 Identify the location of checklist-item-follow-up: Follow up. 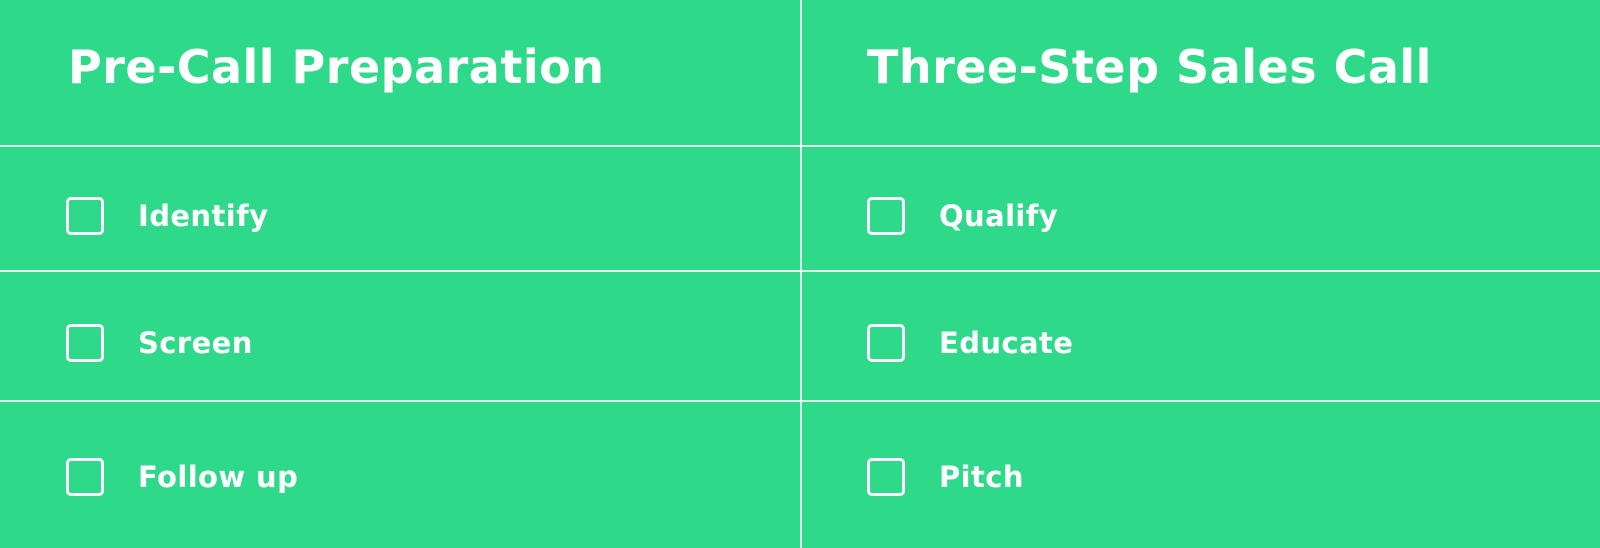
(182, 477).